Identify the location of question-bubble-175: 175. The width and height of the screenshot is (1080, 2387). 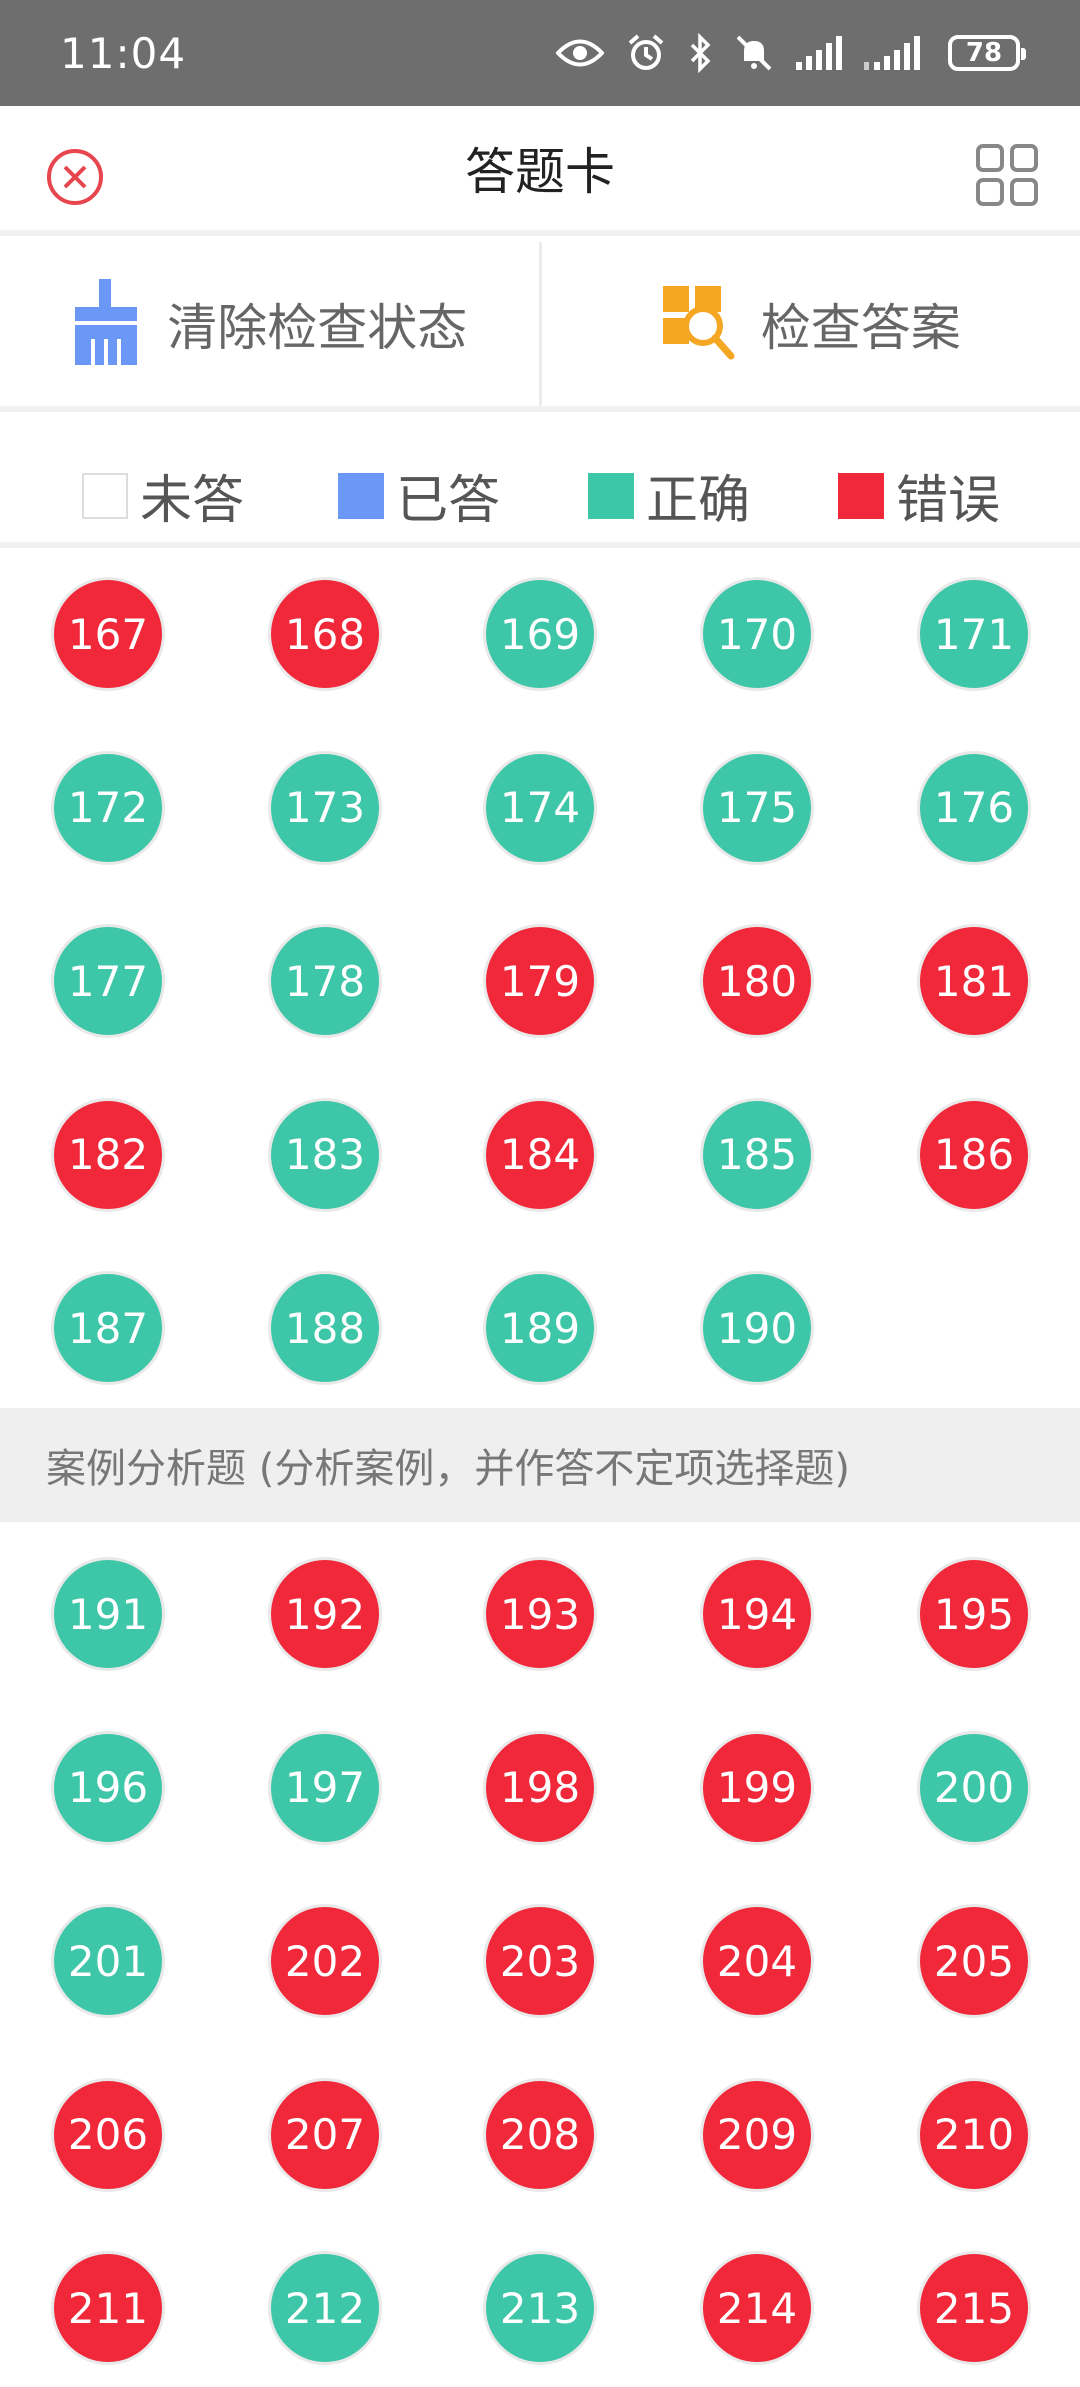
(757, 807).